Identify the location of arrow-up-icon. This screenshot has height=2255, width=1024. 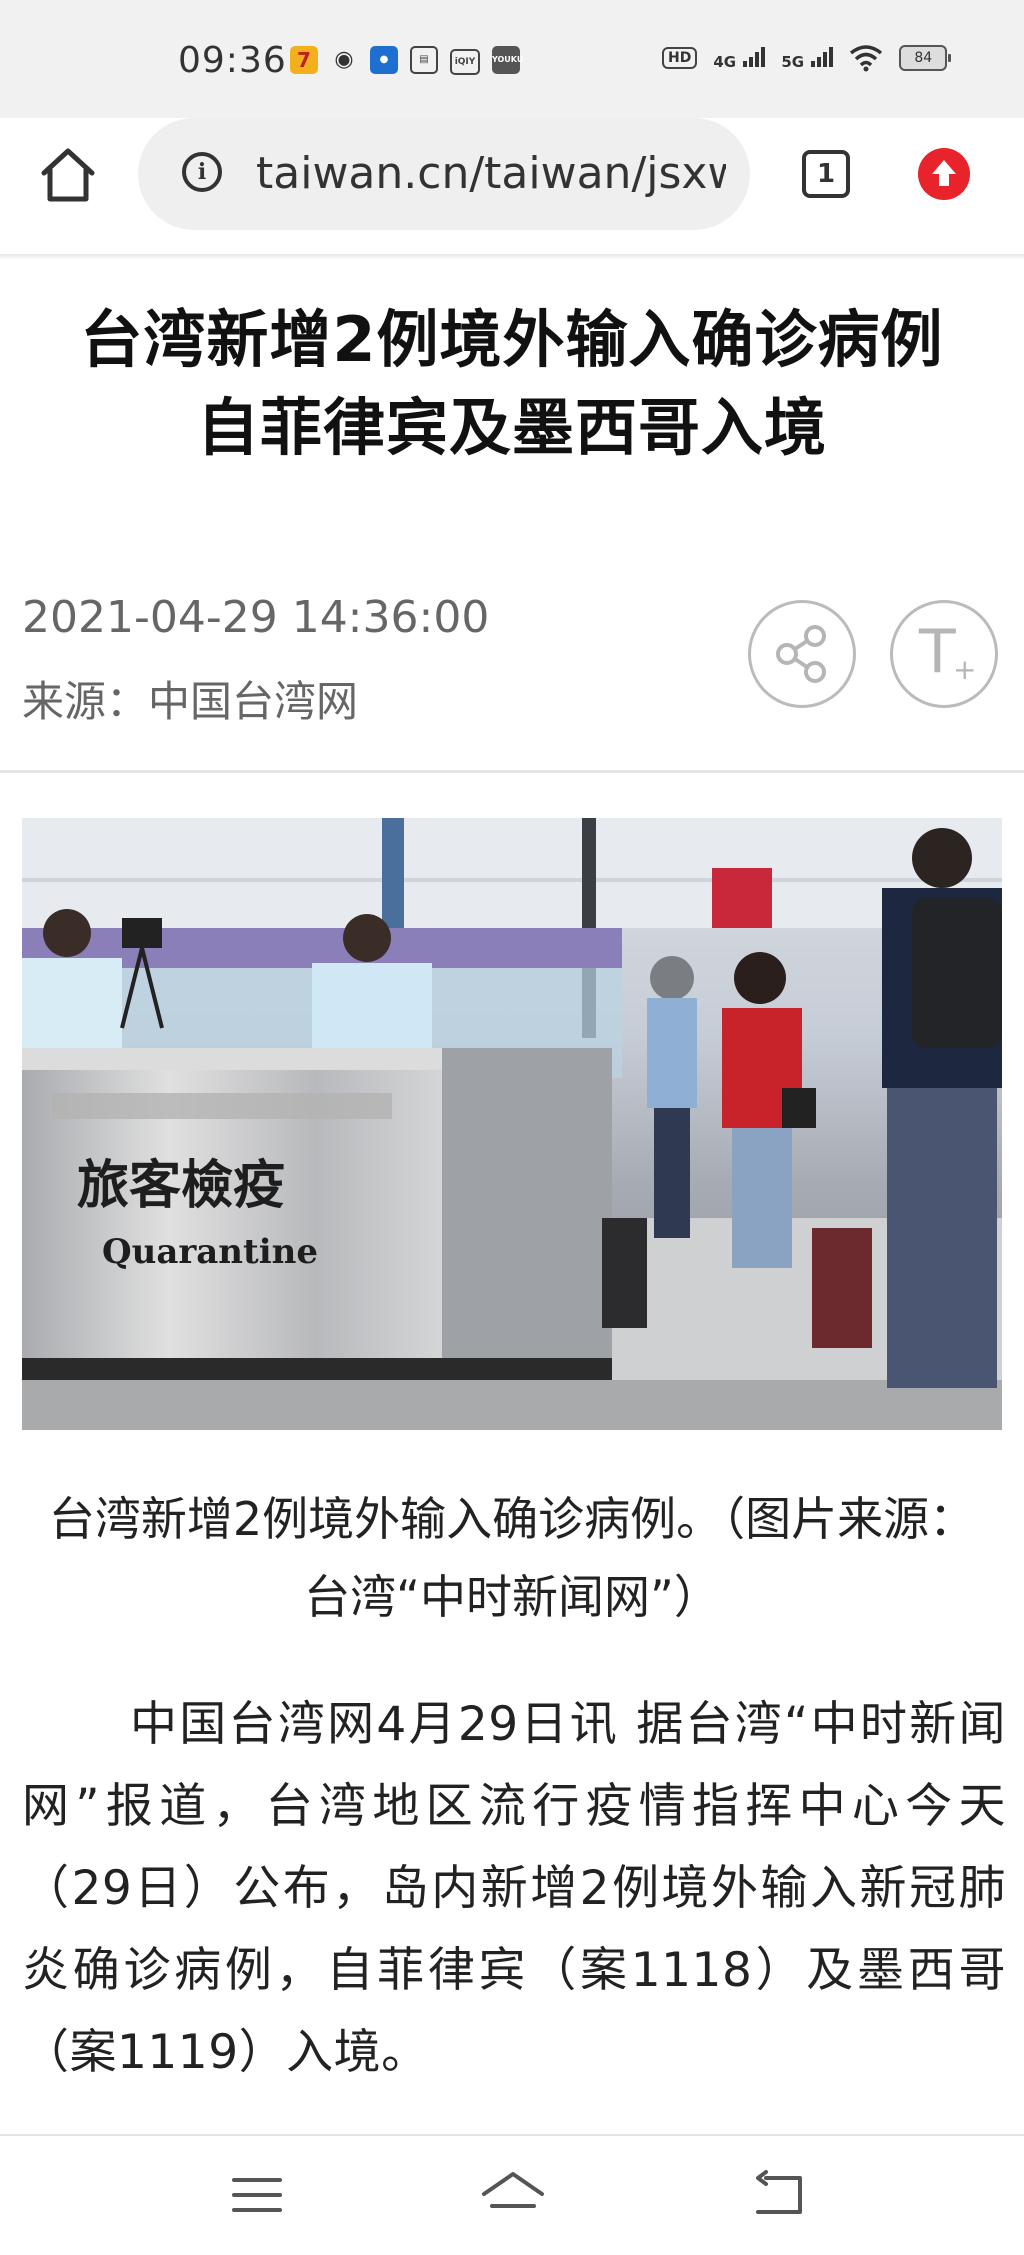
(944, 173).